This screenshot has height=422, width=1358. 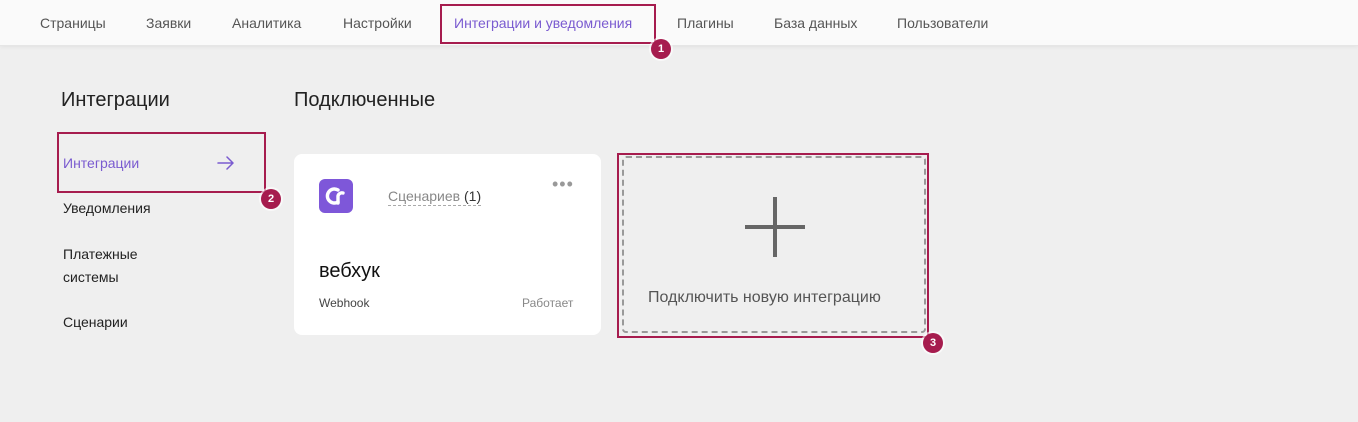 I want to click on scenarios-link: Сценариев (1), so click(x=435, y=197).